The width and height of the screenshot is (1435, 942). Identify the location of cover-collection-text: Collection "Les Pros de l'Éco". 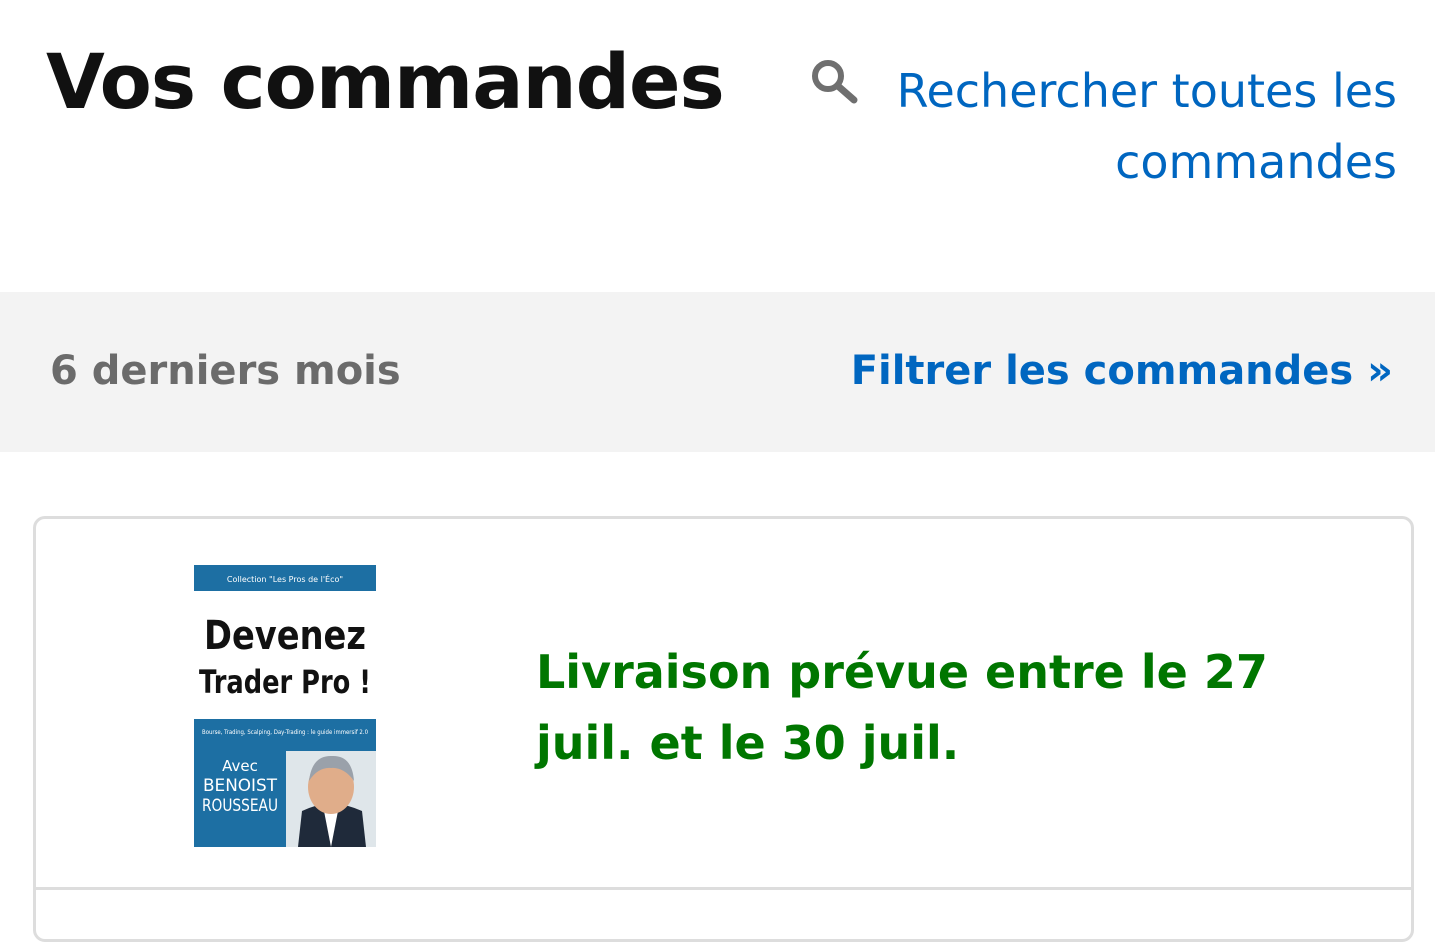
(285, 578).